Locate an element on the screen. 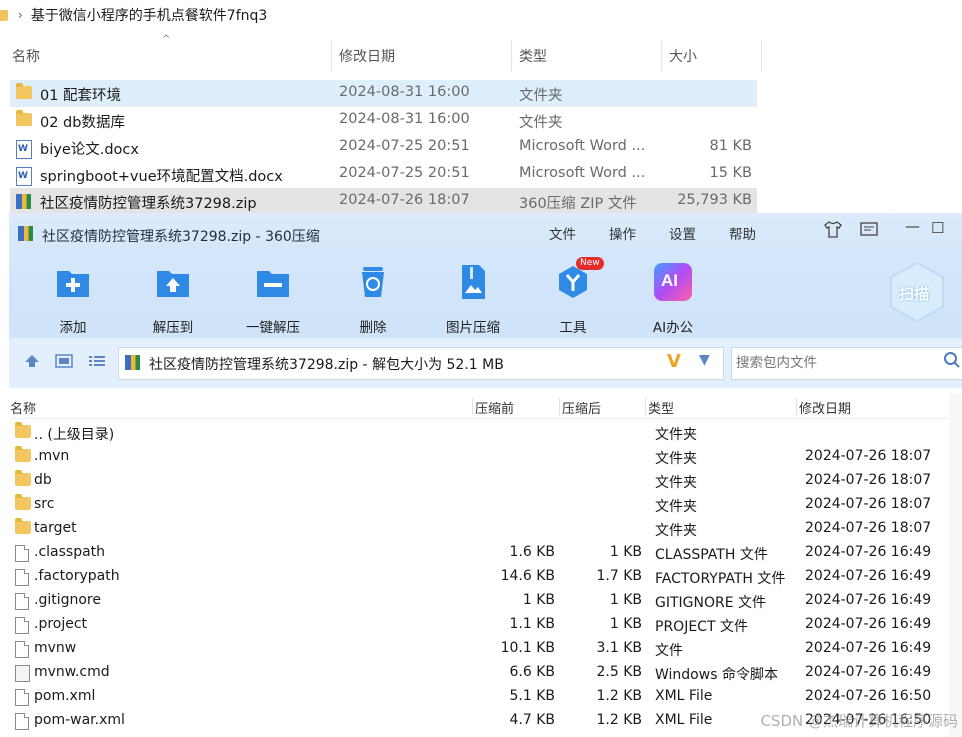 This screenshot has height=737, width=962. address-bar: 社区疫情防控管理系统37298.zip - 解包大小为 52.1 MB V ▼ is located at coordinates (485, 363).